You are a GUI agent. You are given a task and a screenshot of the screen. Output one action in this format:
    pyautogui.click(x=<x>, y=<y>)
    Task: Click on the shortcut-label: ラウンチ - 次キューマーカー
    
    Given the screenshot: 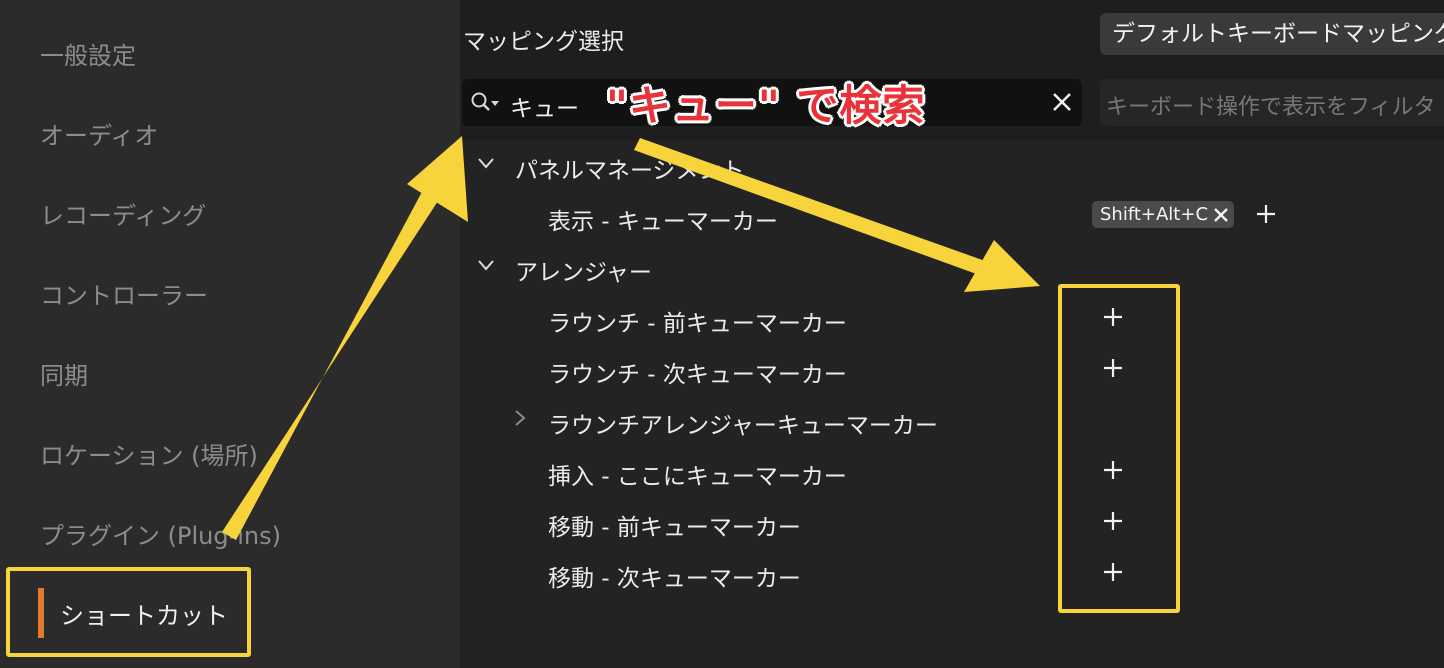 What is the action you would take?
    pyautogui.click(x=697, y=375)
    